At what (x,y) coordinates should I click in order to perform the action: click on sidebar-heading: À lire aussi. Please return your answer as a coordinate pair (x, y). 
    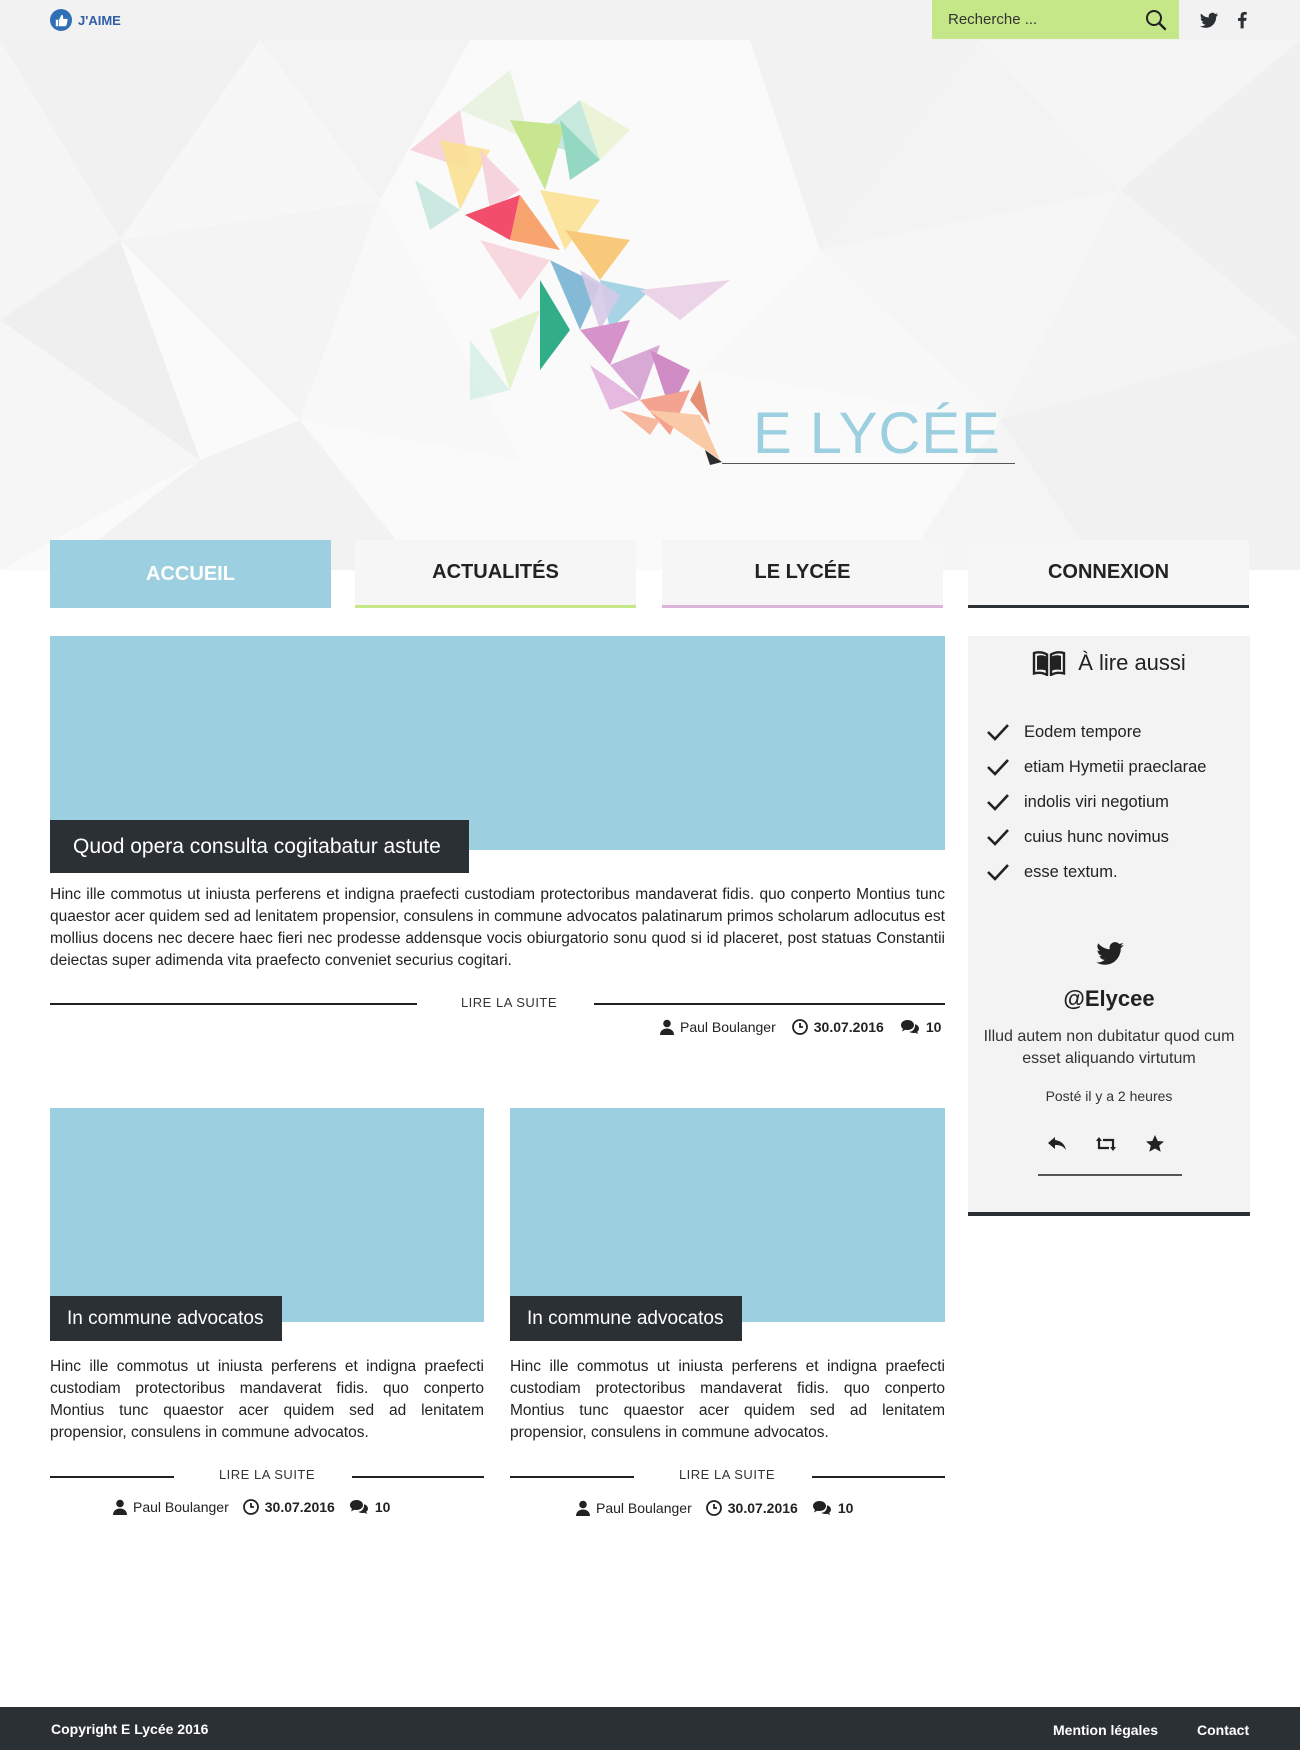
    Looking at the image, I should click on (1109, 663).